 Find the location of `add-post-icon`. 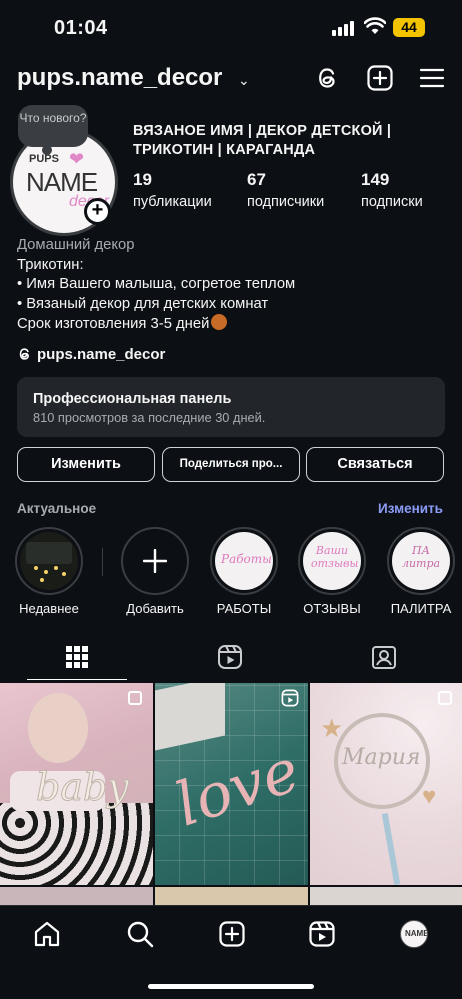

add-post-icon is located at coordinates (380, 78).